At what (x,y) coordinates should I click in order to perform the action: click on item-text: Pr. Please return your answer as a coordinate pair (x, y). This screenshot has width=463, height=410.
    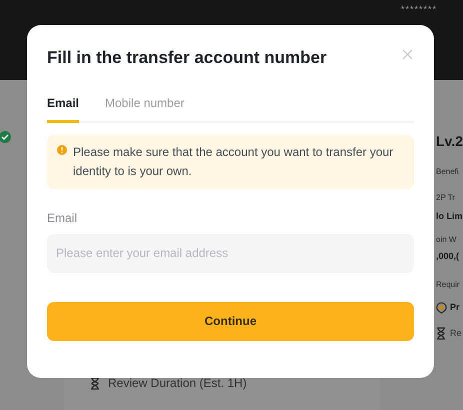
    Looking at the image, I should click on (455, 307).